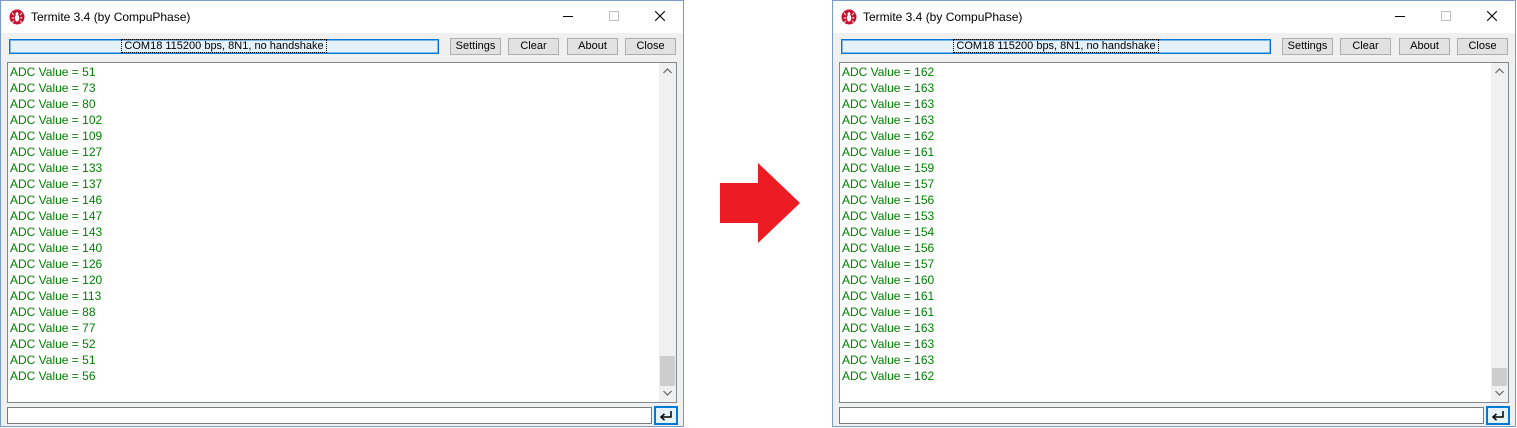  What do you see at coordinates (888, 232) in the screenshot?
I see `log-line: ADC Value = 154` at bounding box center [888, 232].